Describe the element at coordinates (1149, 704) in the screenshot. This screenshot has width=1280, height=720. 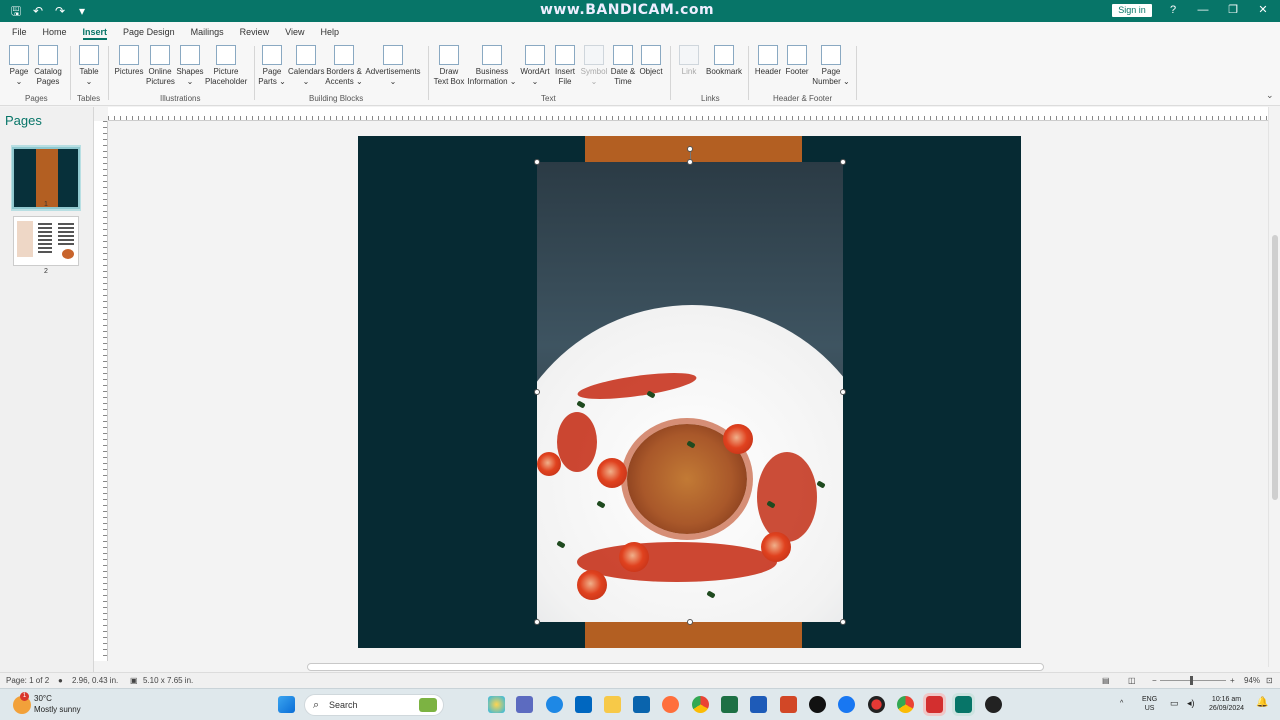
I see `language-indicator: ENG US` at that location.